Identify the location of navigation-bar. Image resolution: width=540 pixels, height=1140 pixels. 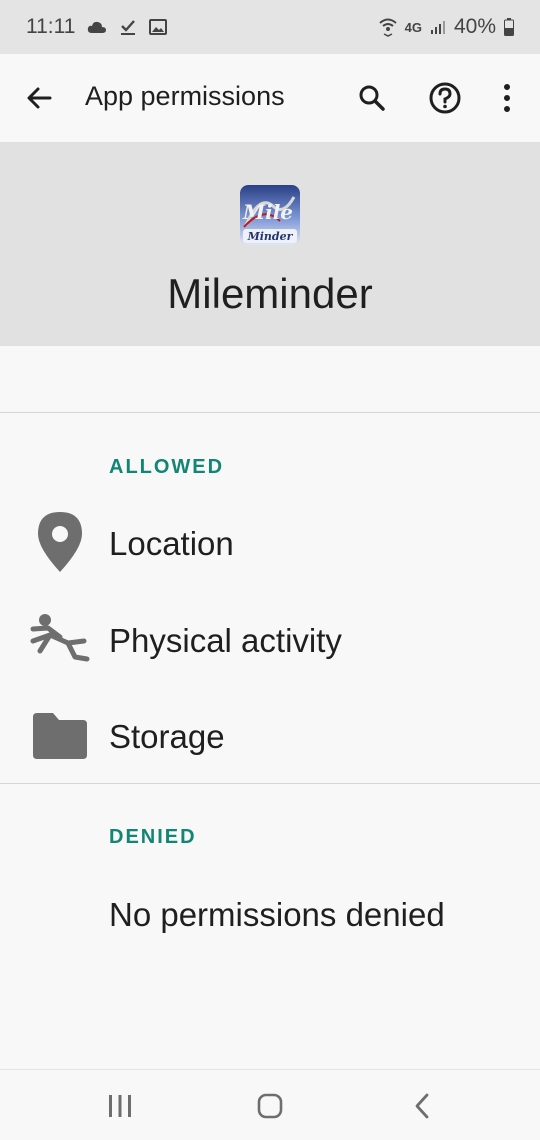
(270, 1104).